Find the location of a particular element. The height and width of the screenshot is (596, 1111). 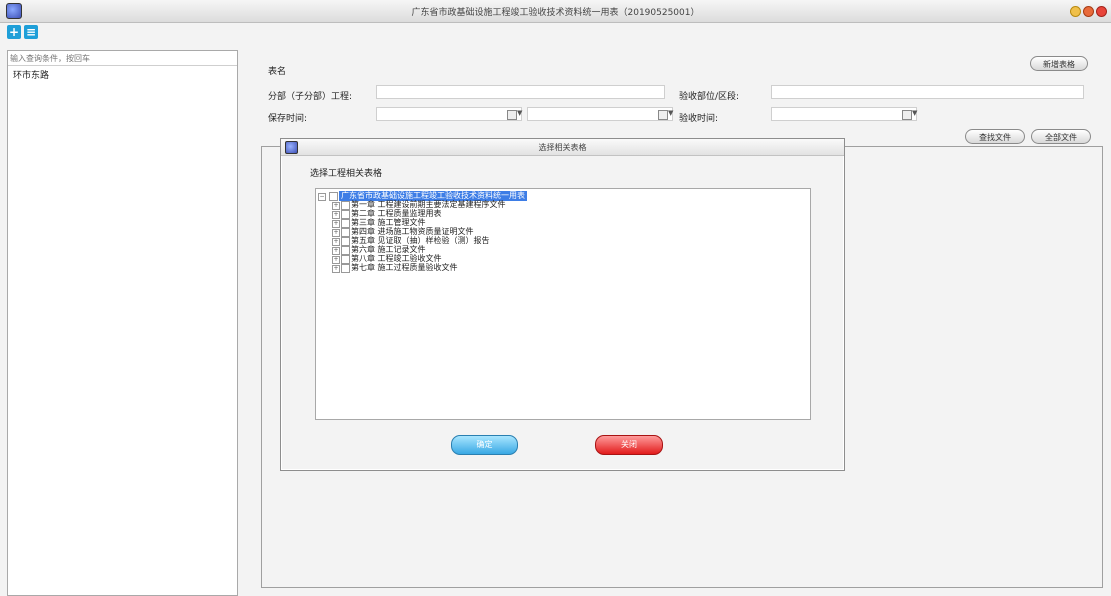

maximize-button is located at coordinates (1088, 11).